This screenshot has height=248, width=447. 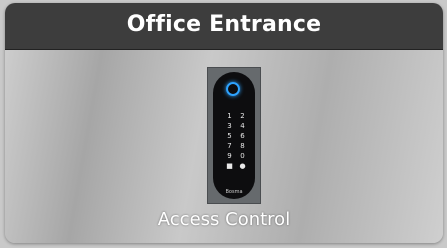 I want to click on key-9: 9, so click(x=229, y=156).